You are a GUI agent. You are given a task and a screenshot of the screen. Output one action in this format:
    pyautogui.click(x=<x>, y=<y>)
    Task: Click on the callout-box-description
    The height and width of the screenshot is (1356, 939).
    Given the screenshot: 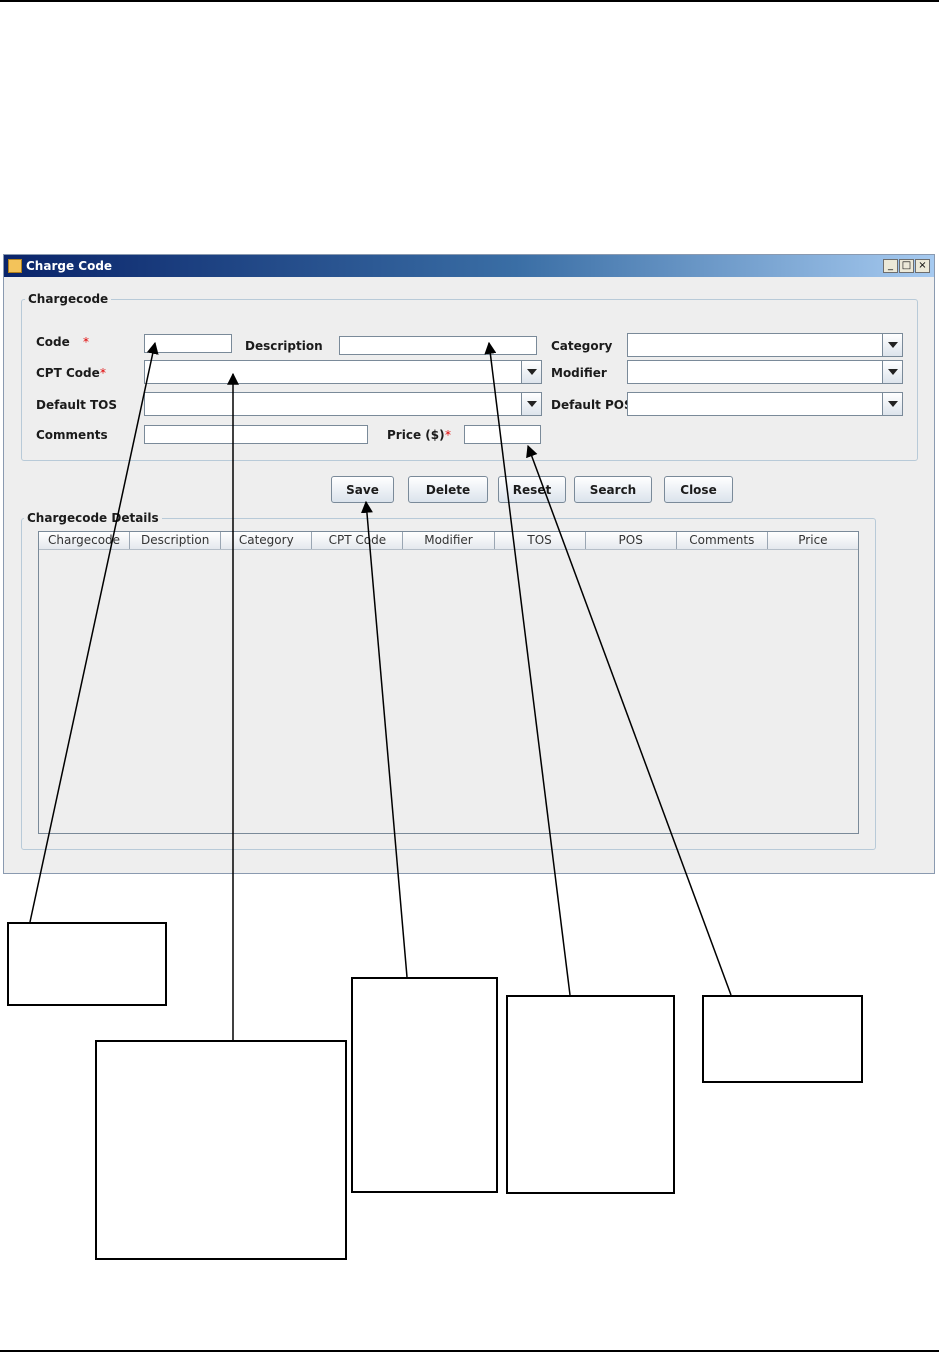 What is the action you would take?
    pyautogui.click(x=590, y=1094)
    